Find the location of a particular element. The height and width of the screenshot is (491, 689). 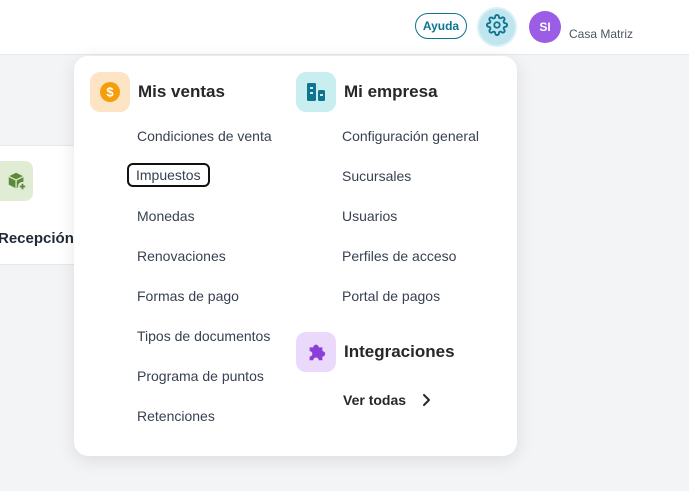

dollar-icon: $ is located at coordinates (110, 92).